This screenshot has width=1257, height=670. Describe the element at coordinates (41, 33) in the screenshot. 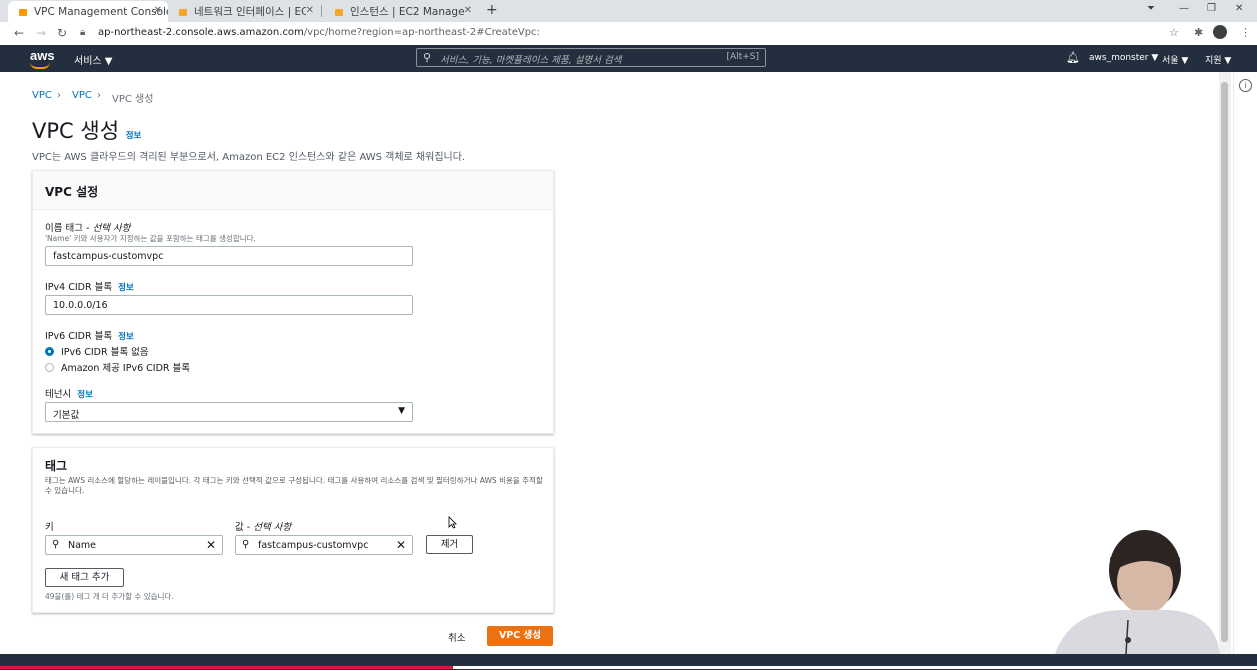

I see `forward-arrow-icon: →` at that location.